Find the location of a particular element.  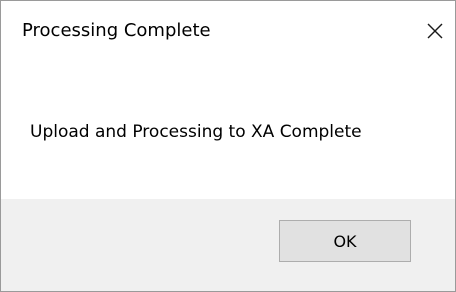

close-button is located at coordinates (435, 31).